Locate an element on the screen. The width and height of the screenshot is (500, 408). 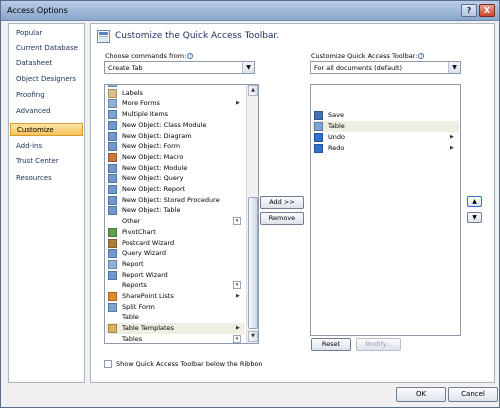
command-item: New Object: Macro is located at coordinates (175, 157).